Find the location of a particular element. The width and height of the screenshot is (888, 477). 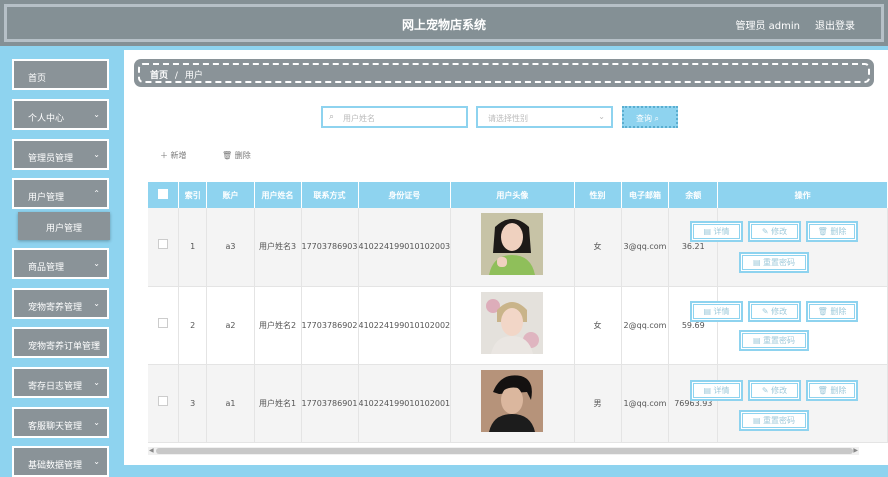

sidebar-item-storage-logs: 寄存日志管理 ⌄ is located at coordinates (60, 382).